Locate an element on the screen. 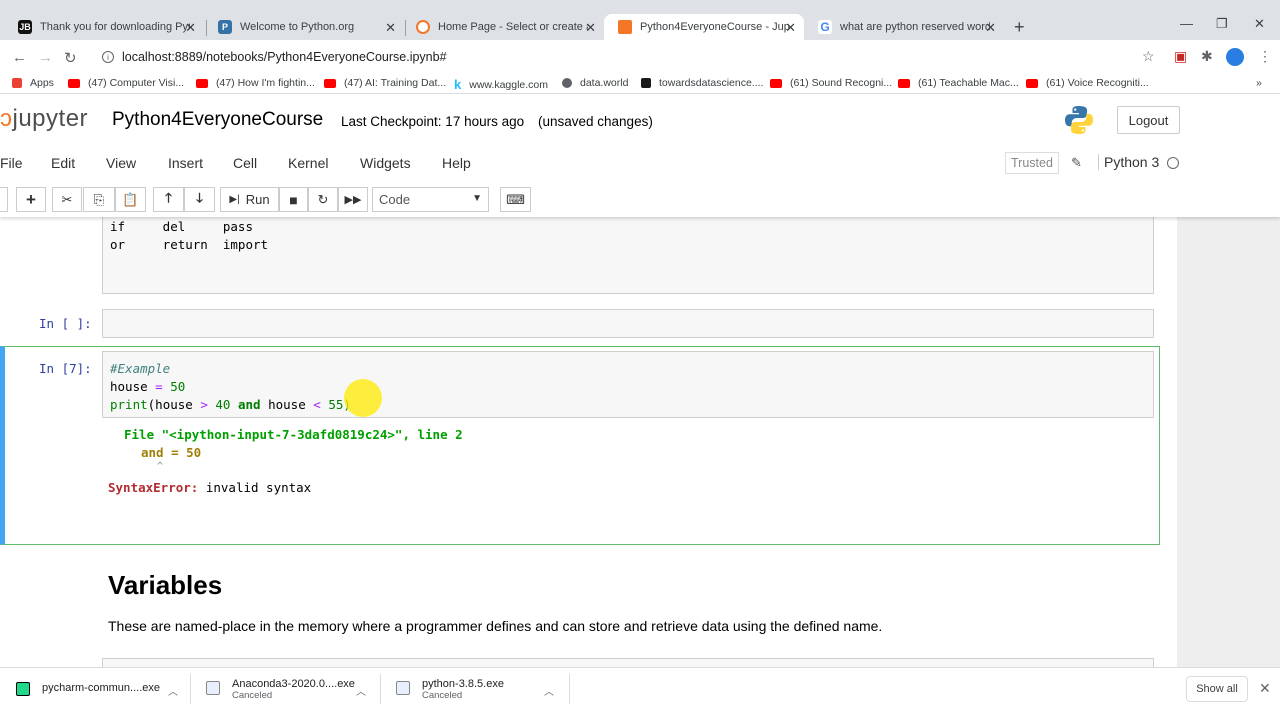  restart-run-all-button: ▶▶ is located at coordinates (353, 199).